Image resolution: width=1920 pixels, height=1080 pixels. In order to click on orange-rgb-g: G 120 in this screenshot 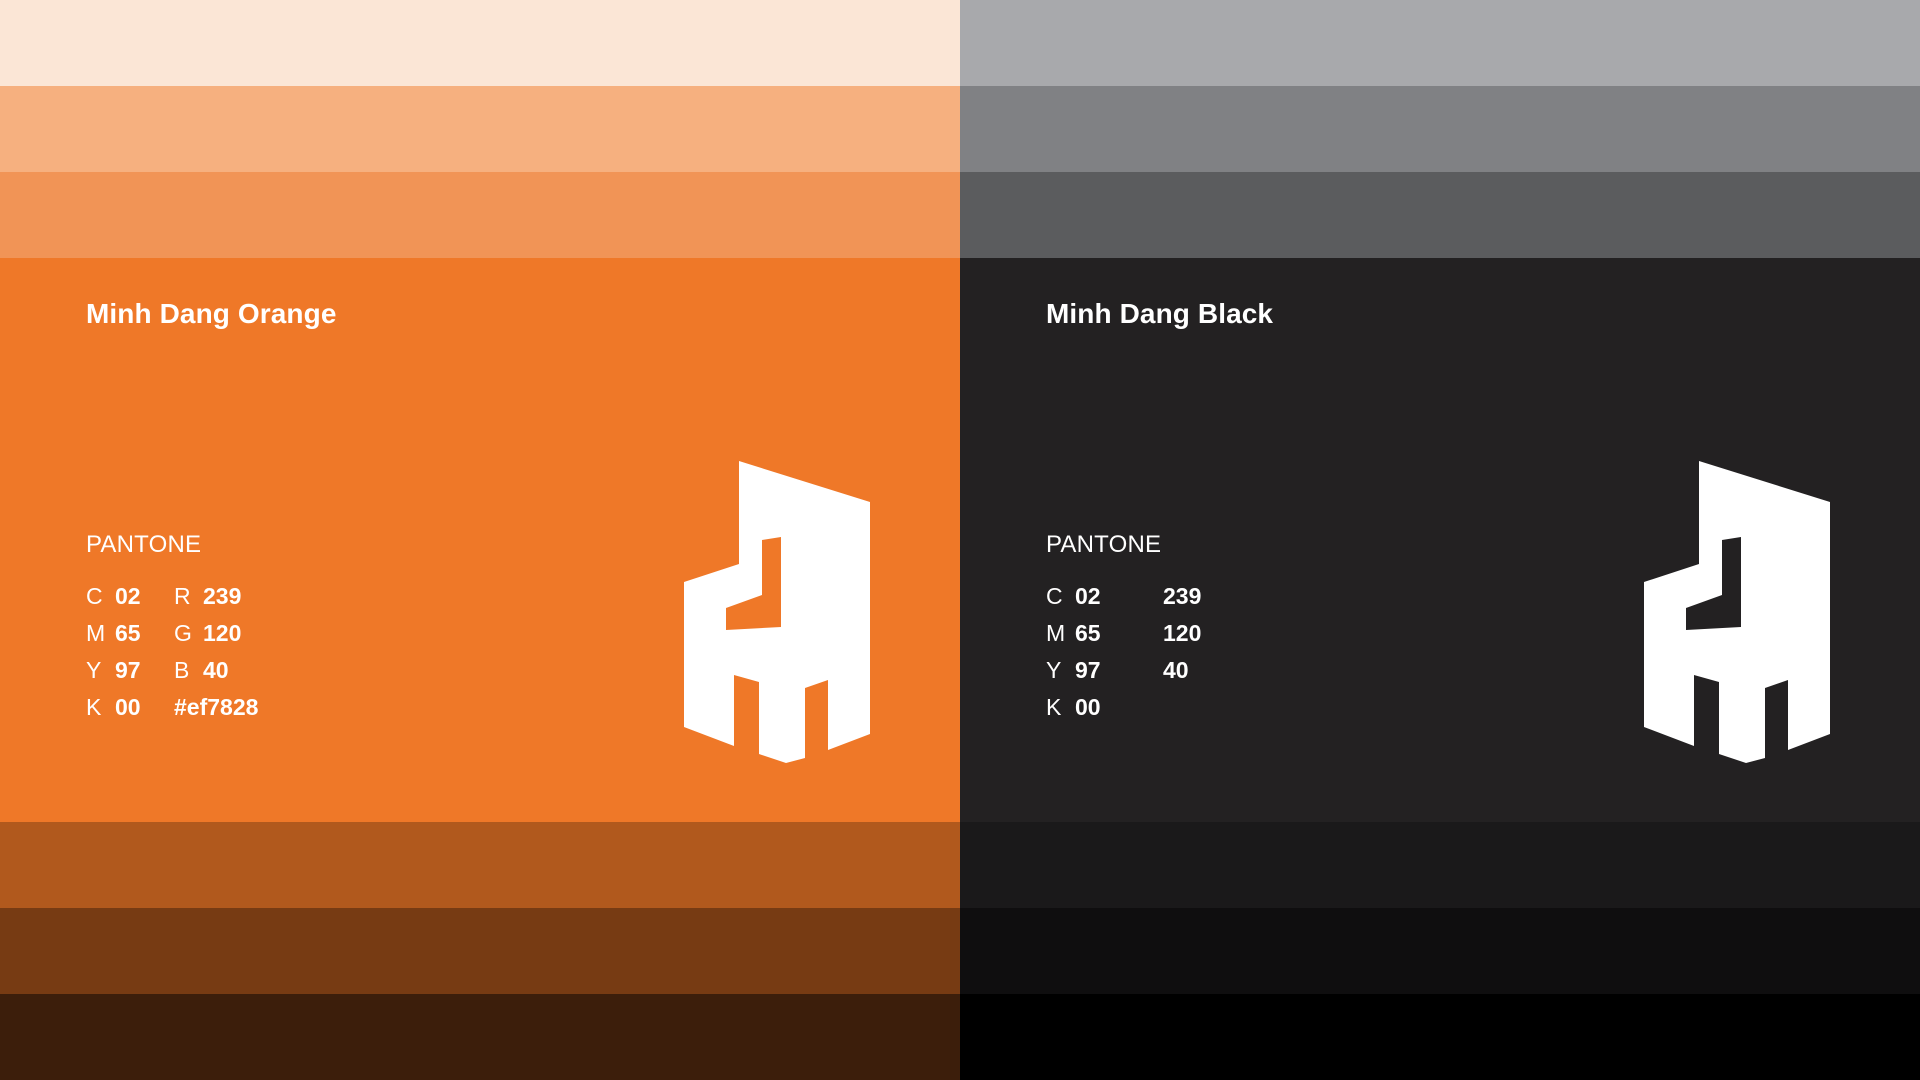, I will do `click(207, 633)`.